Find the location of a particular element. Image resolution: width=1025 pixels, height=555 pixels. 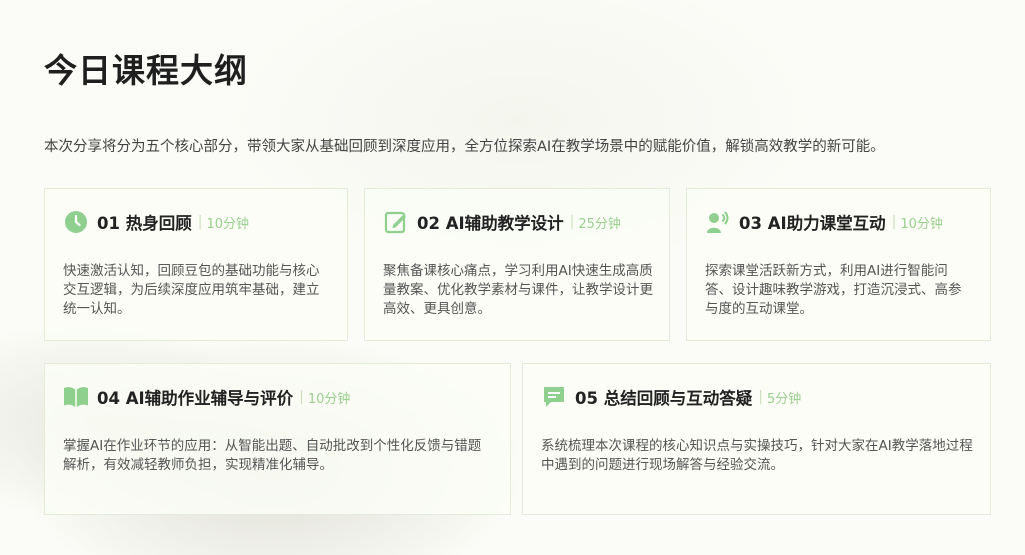

card-header: 04 AI辅助作业辅导与评价 | 10分钟 is located at coordinates (206, 397).